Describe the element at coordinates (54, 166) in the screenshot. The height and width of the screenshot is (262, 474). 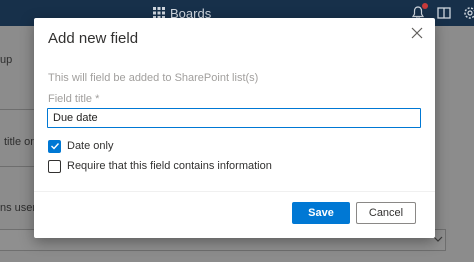
I see `required-checkbox` at that location.